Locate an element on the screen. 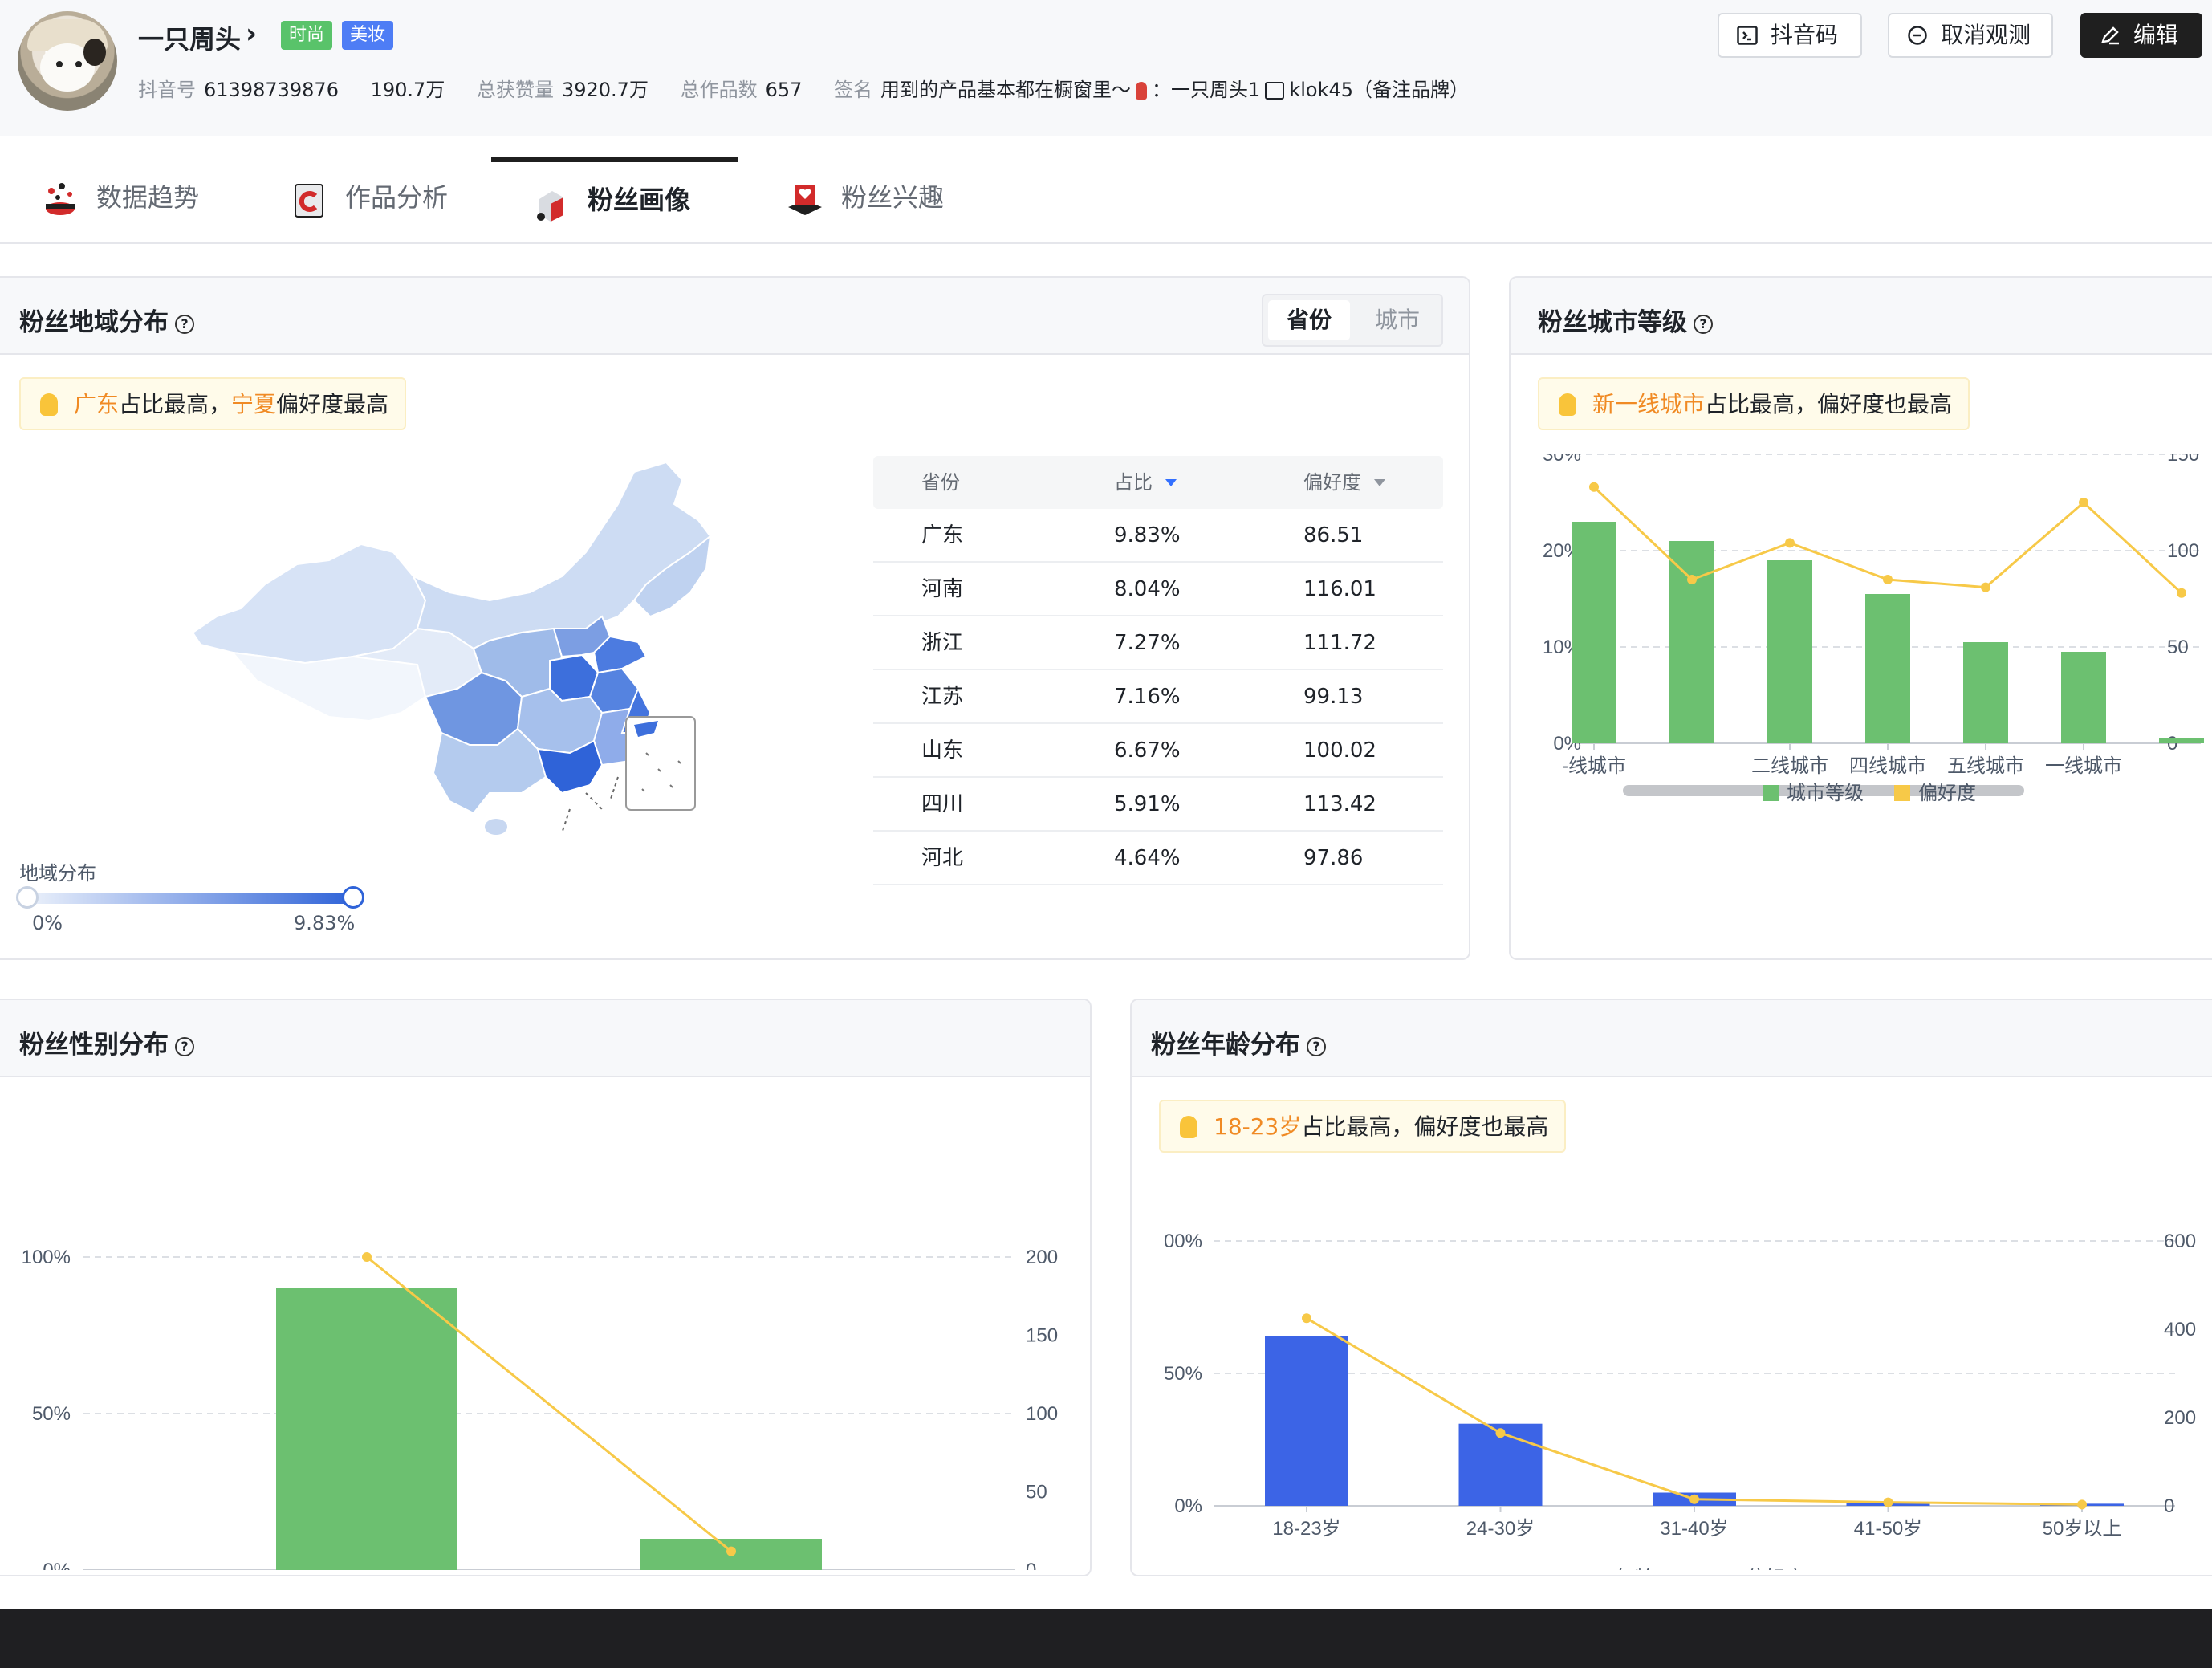  profile-name: 一只周头 is located at coordinates (189, 37).